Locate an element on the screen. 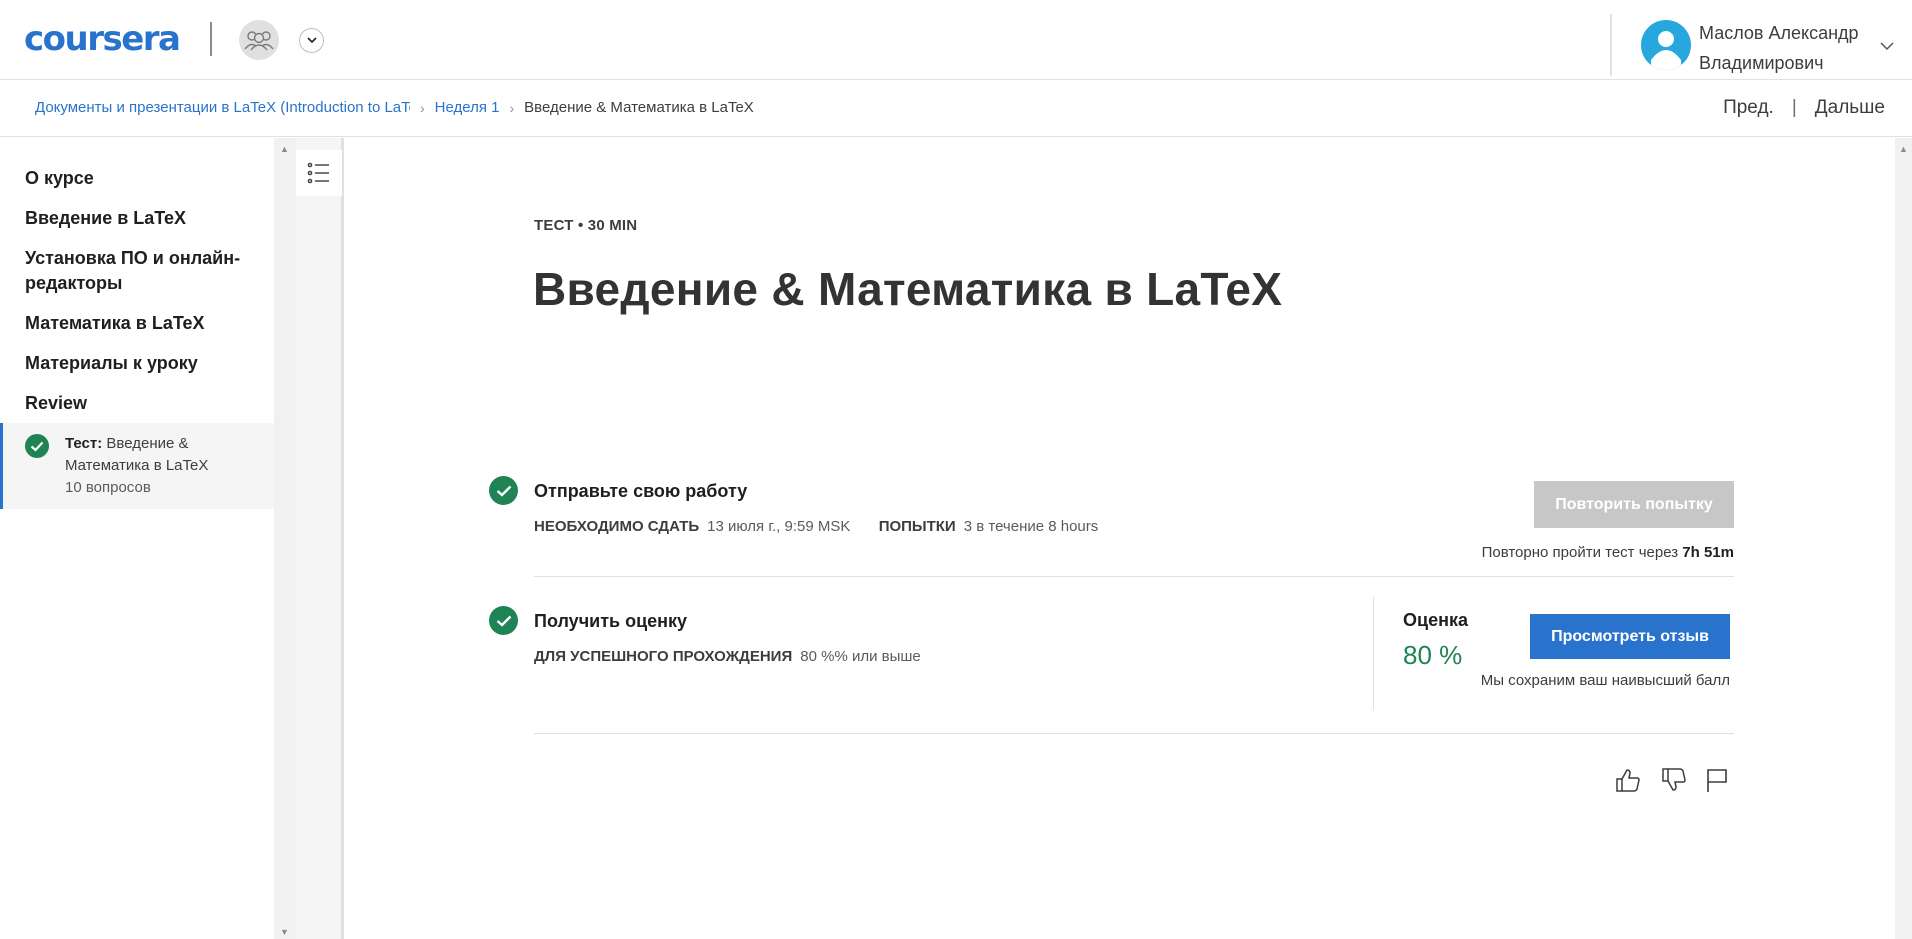 This screenshot has width=1912, height=939. main-scrollbar: ▲ is located at coordinates (1903, 538).